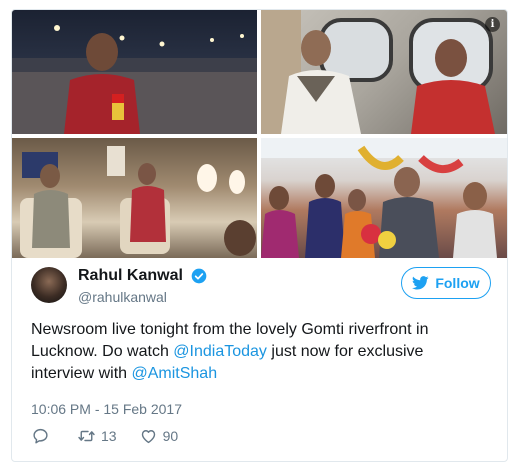 This screenshot has height=472, width=519. I want to click on photo-aircraft-cabin, so click(134, 198).